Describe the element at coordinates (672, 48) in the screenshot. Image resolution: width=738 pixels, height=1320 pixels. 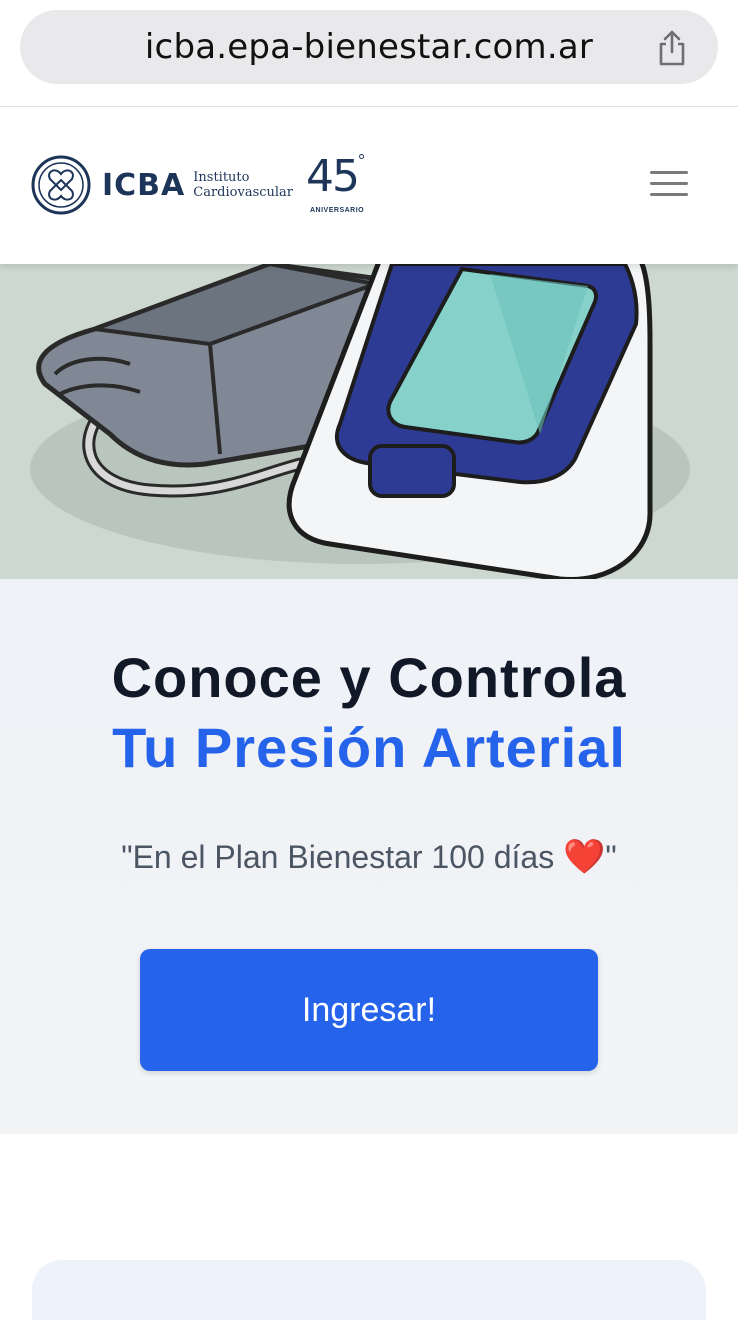
I see `share-icon` at that location.